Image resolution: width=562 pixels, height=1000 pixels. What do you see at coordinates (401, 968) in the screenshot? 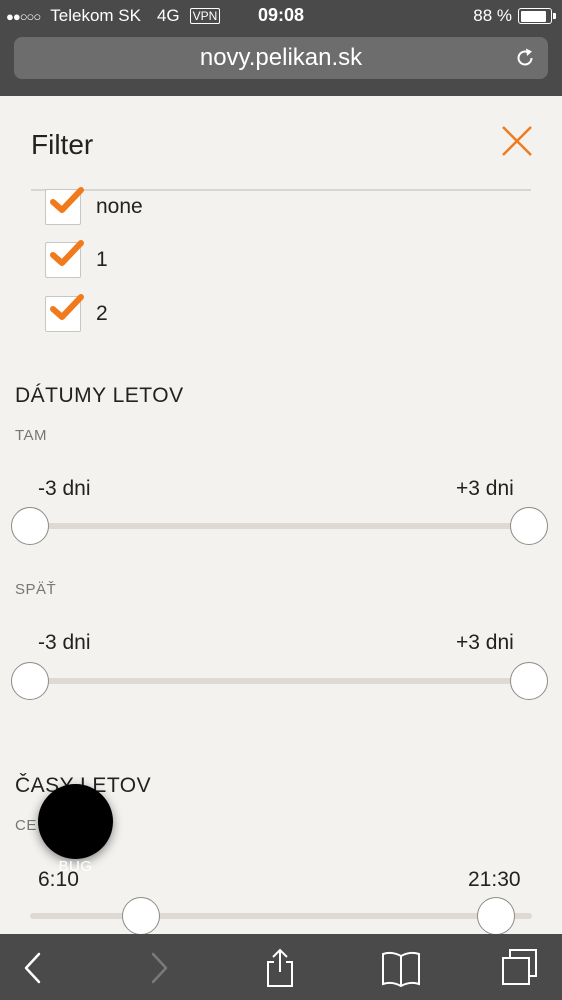
I see `bookmarks-icon` at bounding box center [401, 968].